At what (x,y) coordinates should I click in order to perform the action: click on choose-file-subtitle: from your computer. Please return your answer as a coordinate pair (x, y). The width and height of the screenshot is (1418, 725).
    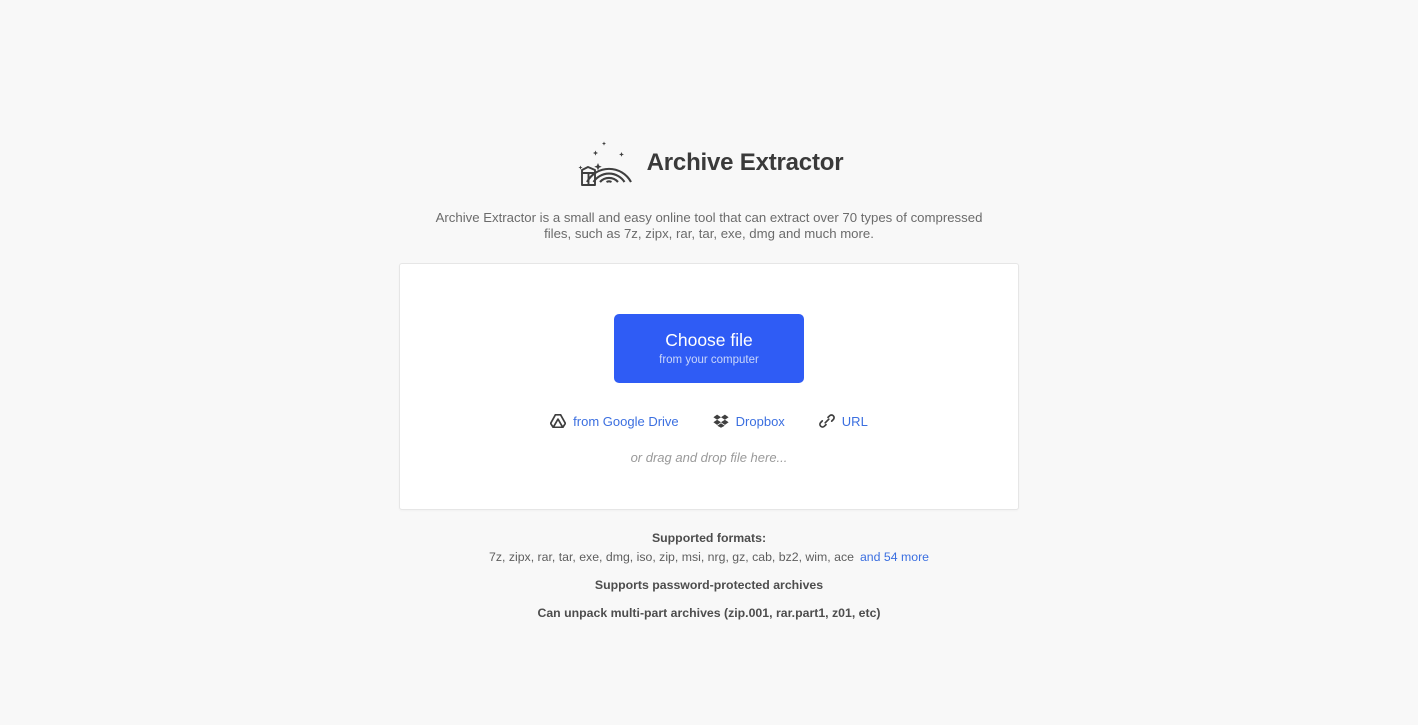
    Looking at the image, I should click on (709, 360).